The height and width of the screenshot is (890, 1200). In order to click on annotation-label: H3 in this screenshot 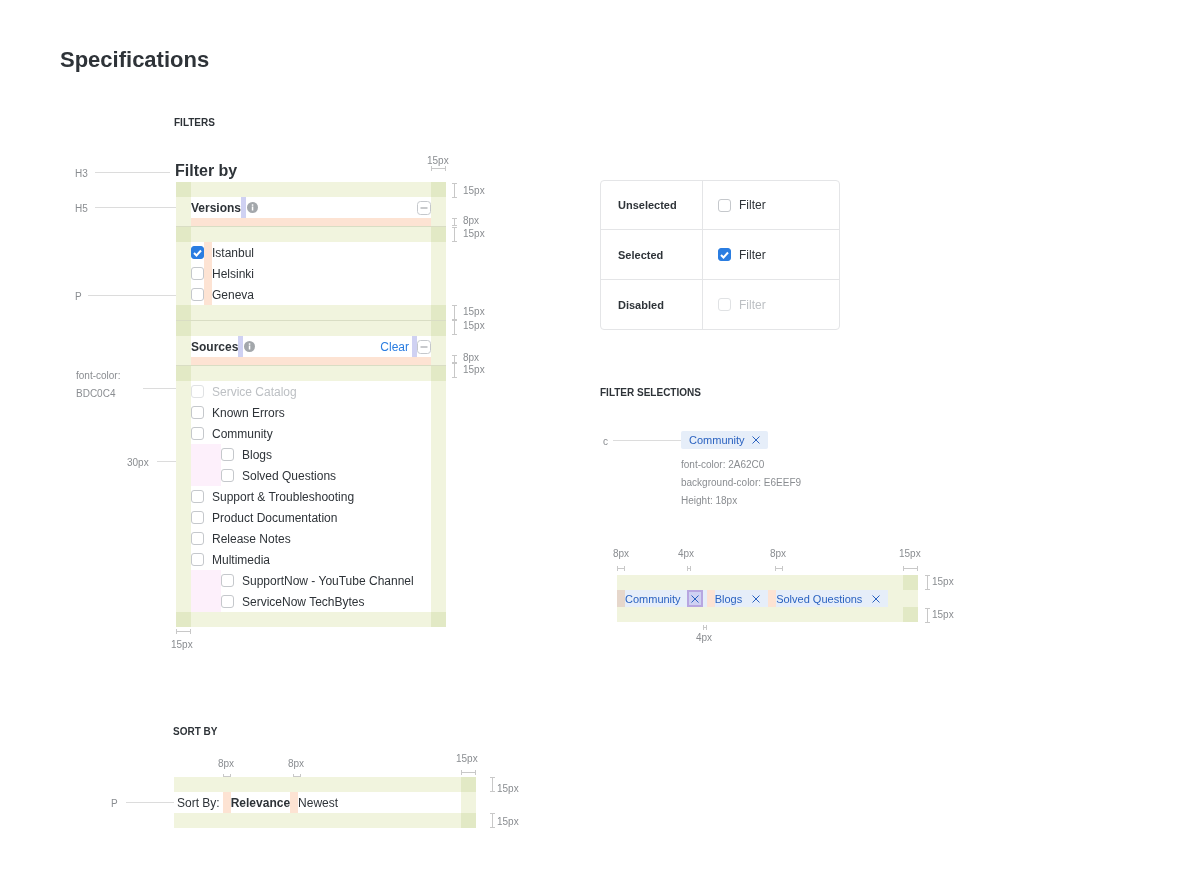, I will do `click(81, 174)`.